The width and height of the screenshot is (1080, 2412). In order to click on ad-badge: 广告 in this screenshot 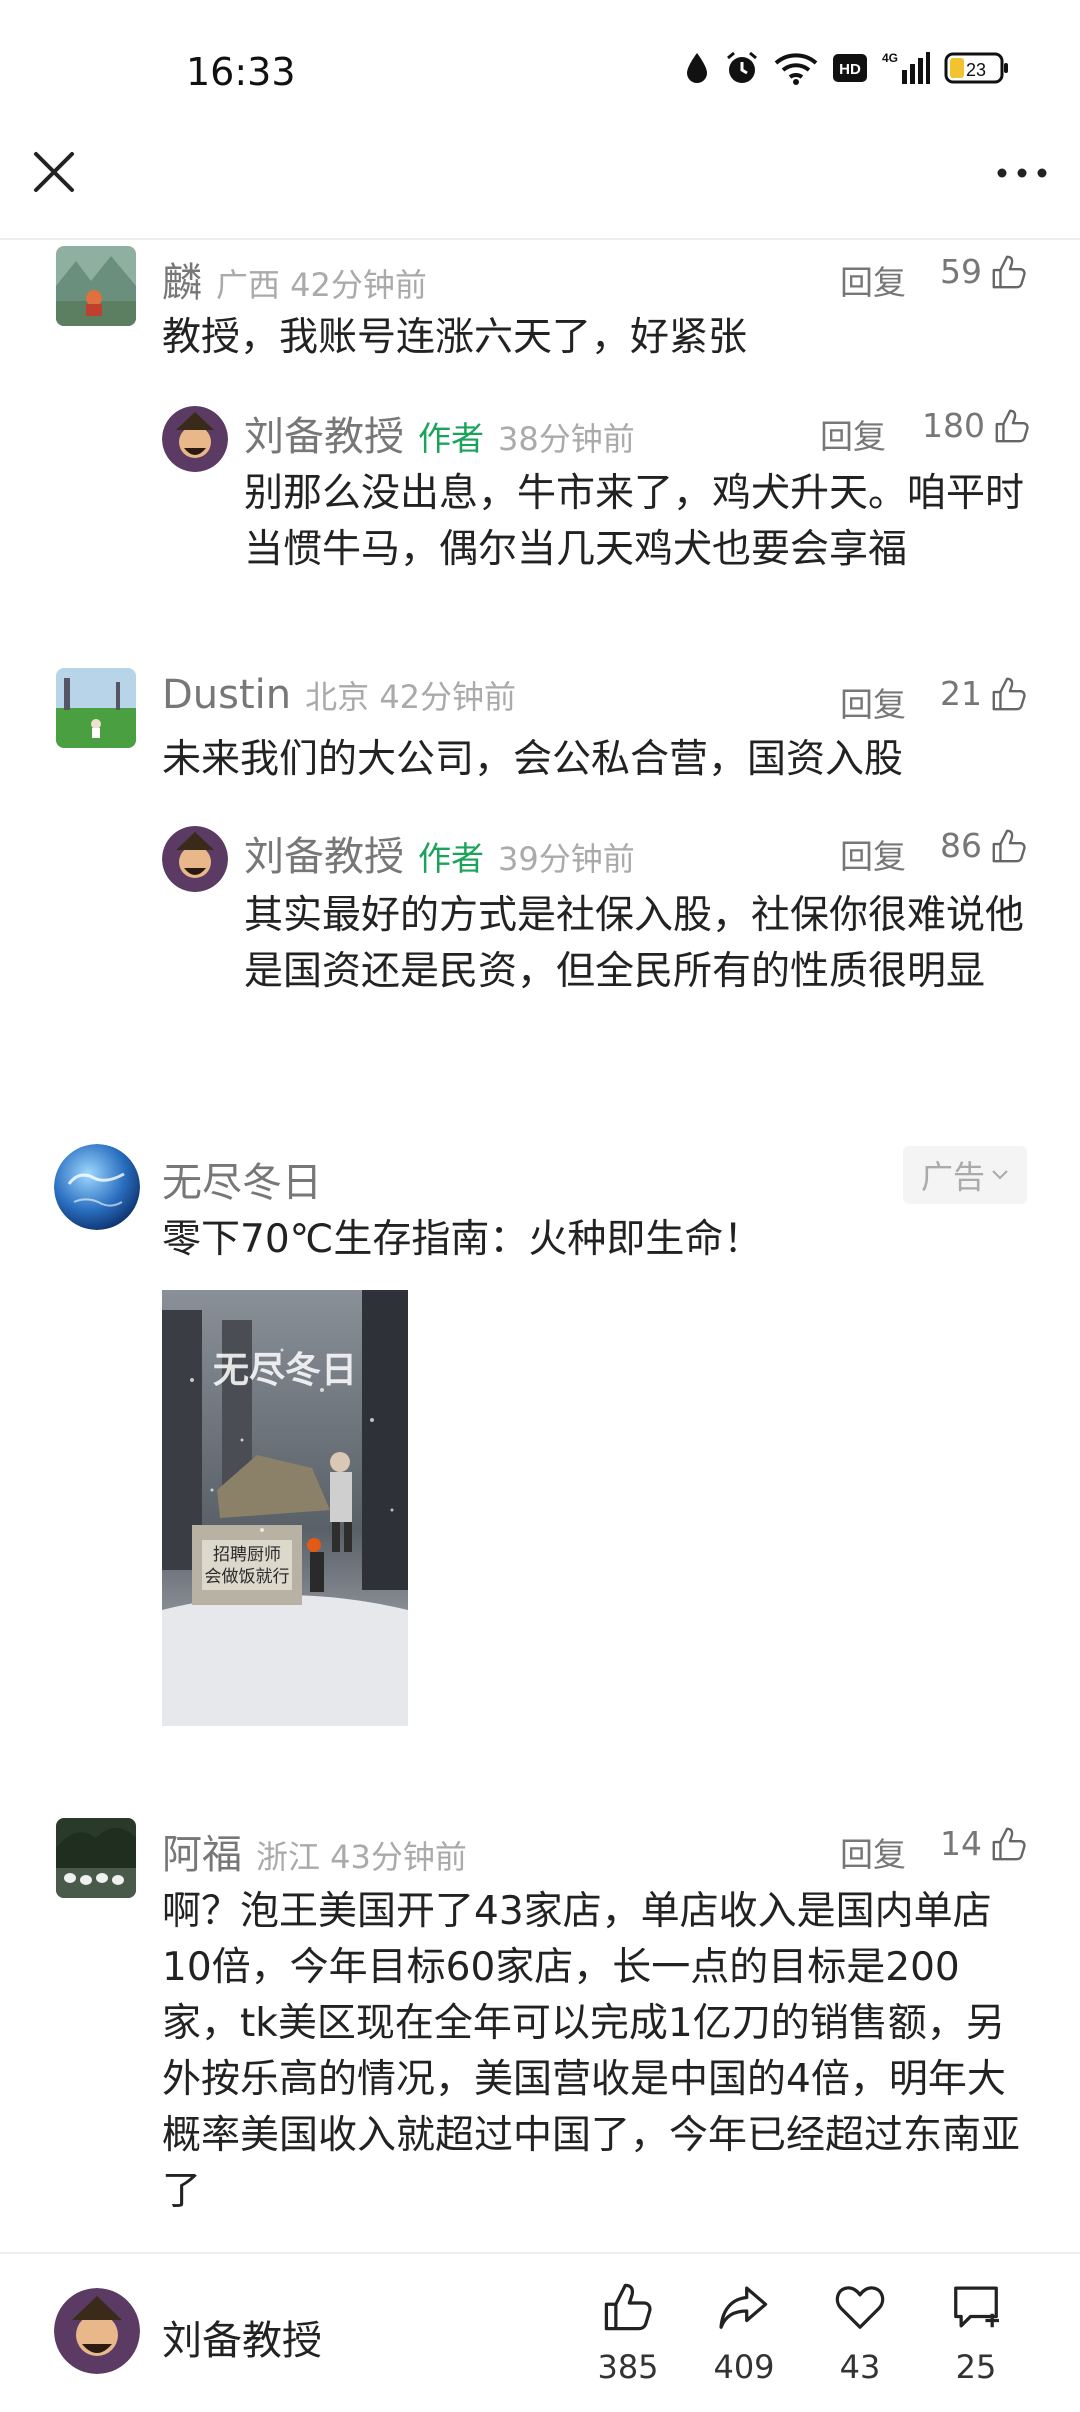, I will do `click(965, 1175)`.